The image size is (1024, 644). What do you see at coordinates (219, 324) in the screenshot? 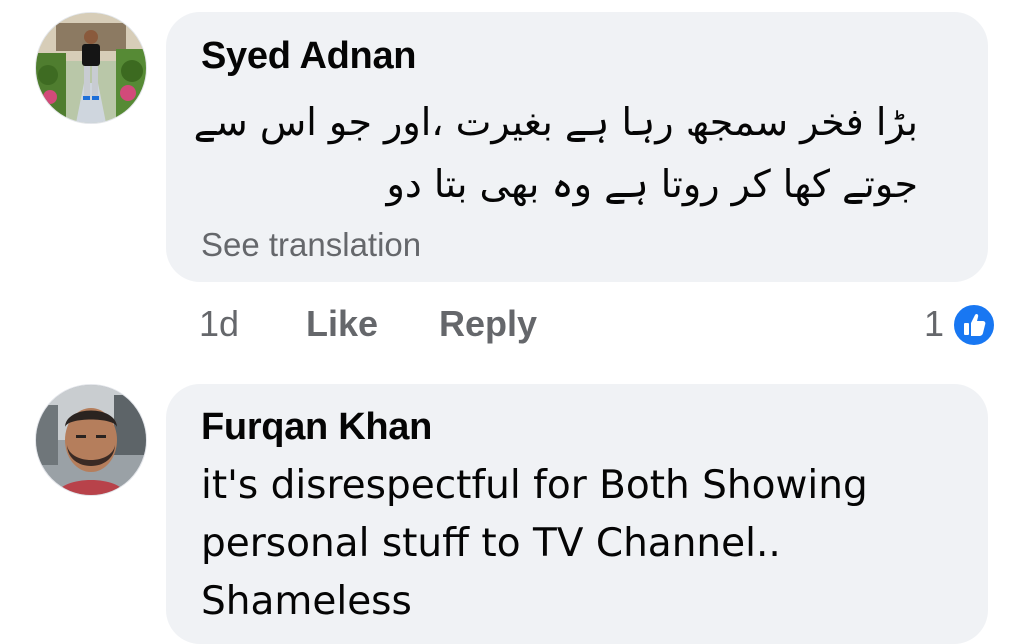
I see `comment-timestamp: 1d` at bounding box center [219, 324].